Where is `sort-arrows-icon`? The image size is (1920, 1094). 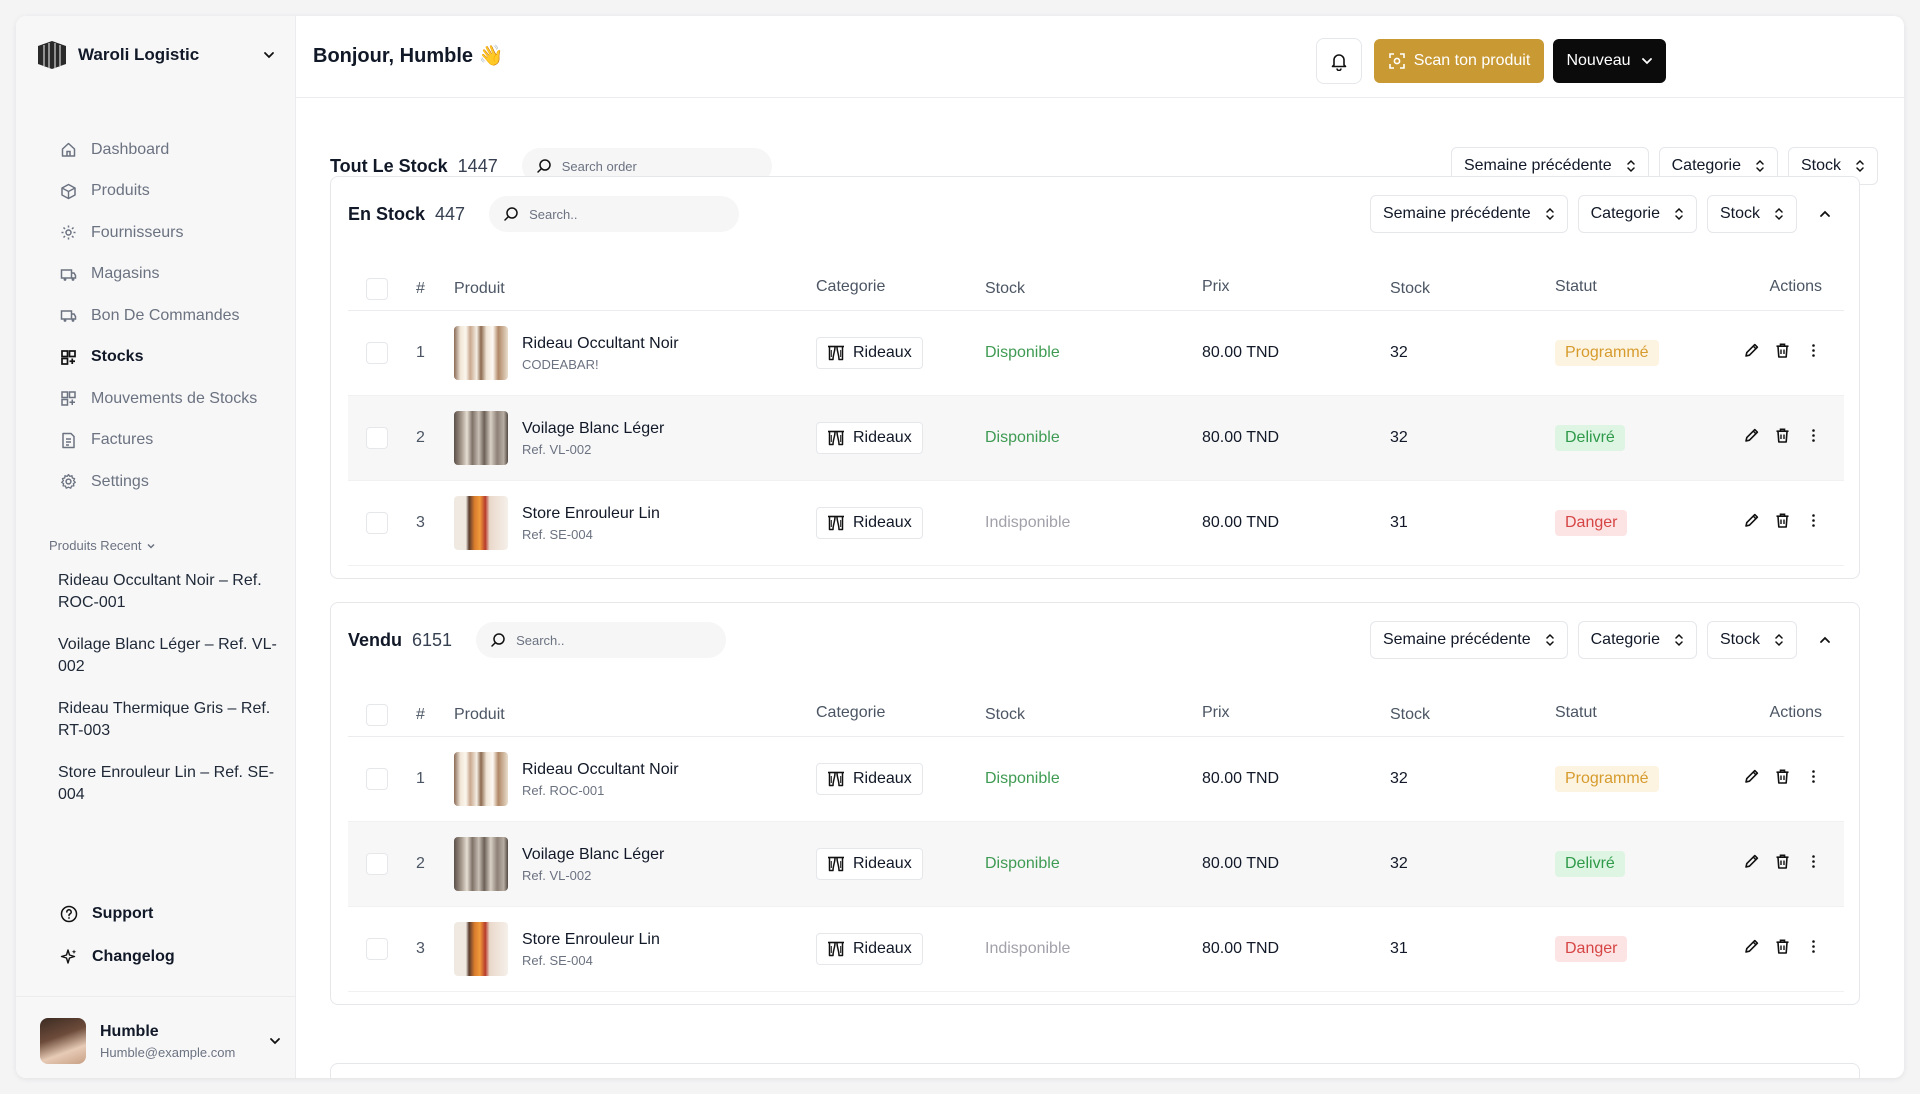
sort-arrows-icon is located at coordinates (1549, 214).